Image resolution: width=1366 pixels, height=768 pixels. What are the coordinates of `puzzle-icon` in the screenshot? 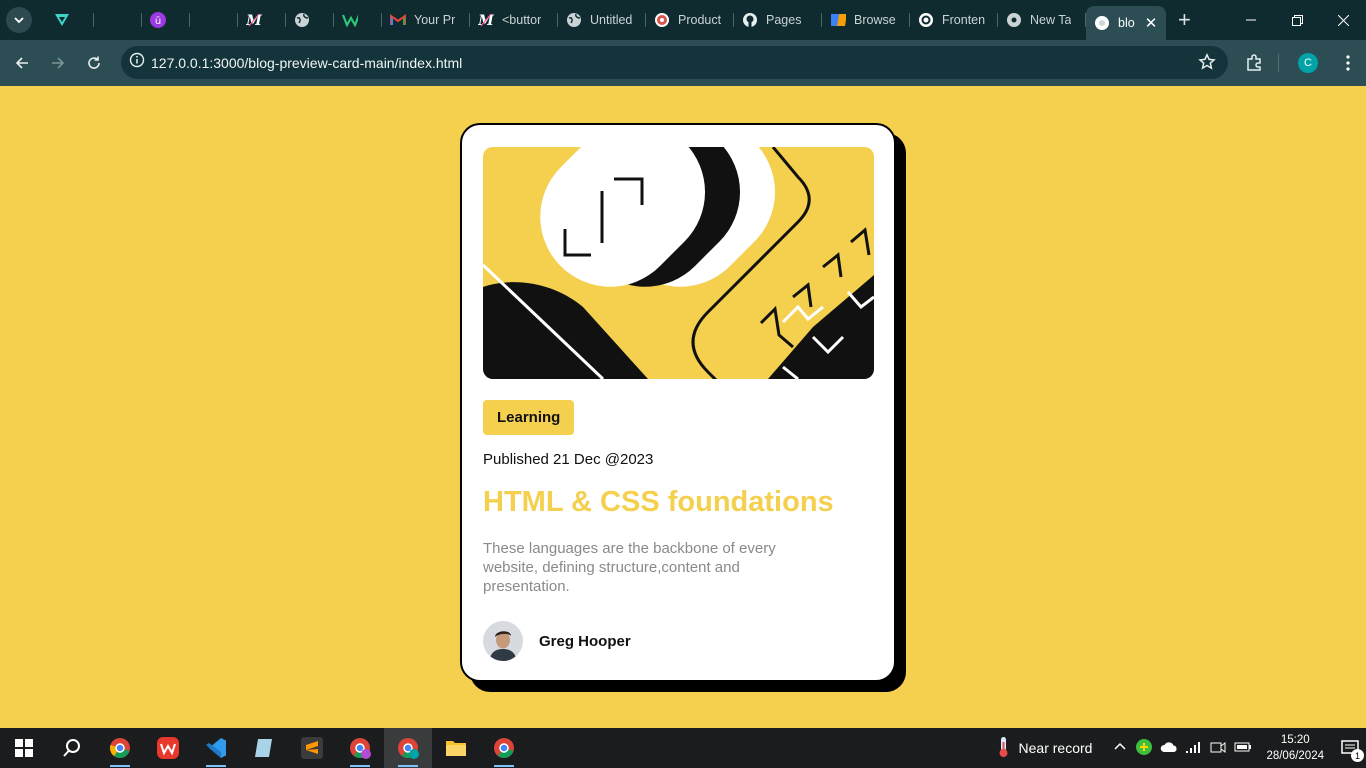 It's located at (1254, 62).